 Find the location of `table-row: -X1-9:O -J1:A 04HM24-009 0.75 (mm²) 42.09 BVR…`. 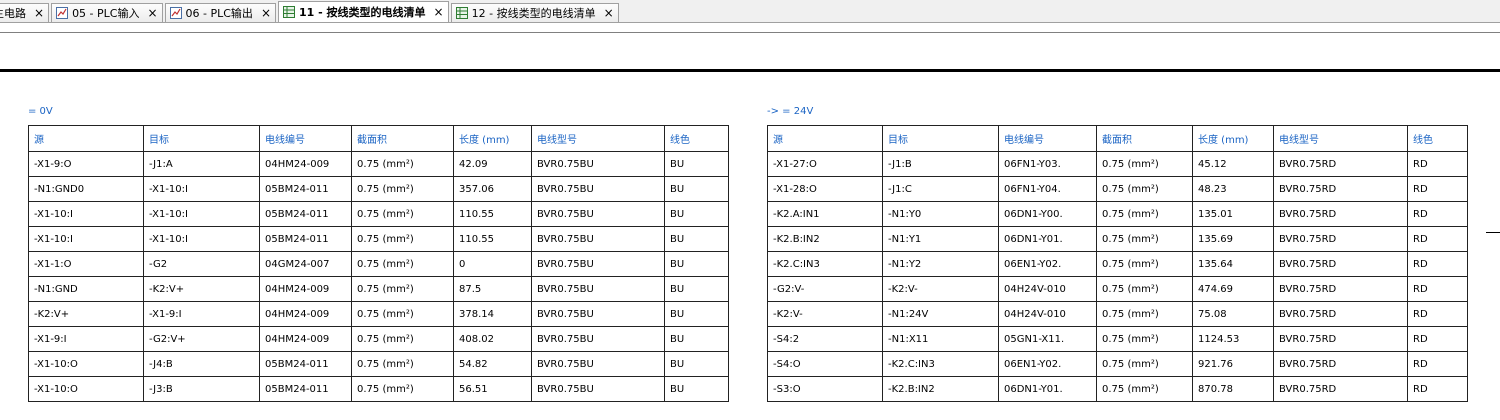

table-row: -X1-9:O -J1:A 04HM24-009 0.75 (mm²) 42.09 BVR… is located at coordinates (378, 164).